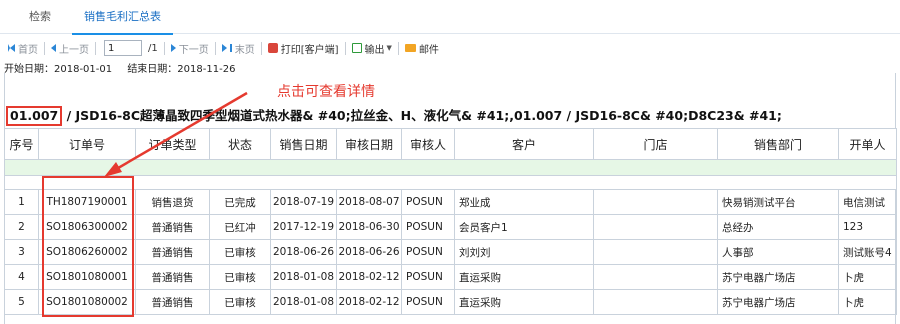 This screenshot has width=900, height=324. I want to click on cell-dept: 总经办, so click(778, 227).